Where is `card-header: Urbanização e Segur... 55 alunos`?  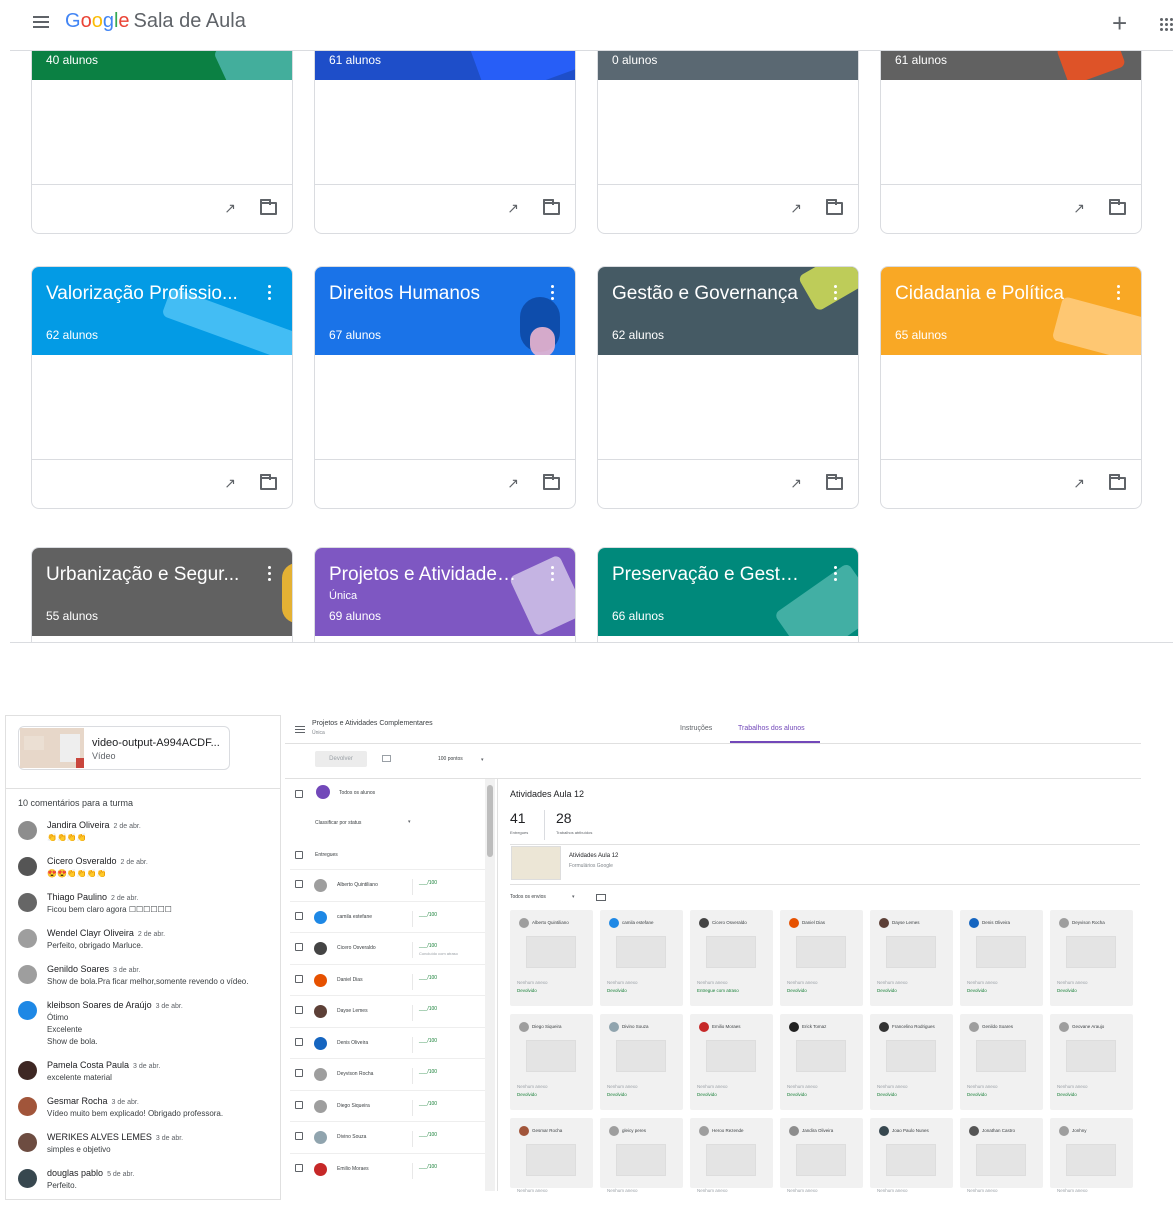
card-header: Urbanização e Segur... 55 alunos is located at coordinates (162, 592).